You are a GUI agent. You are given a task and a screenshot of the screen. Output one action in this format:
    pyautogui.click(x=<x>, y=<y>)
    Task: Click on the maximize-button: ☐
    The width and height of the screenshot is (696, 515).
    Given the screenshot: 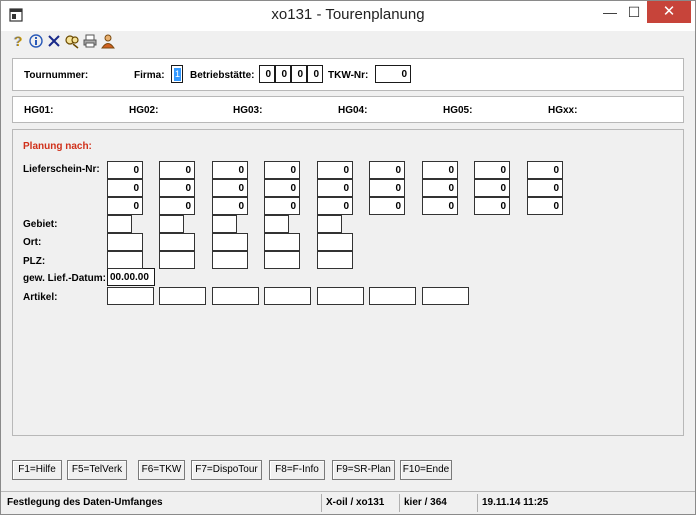 What is the action you would take?
    pyautogui.click(x=634, y=12)
    